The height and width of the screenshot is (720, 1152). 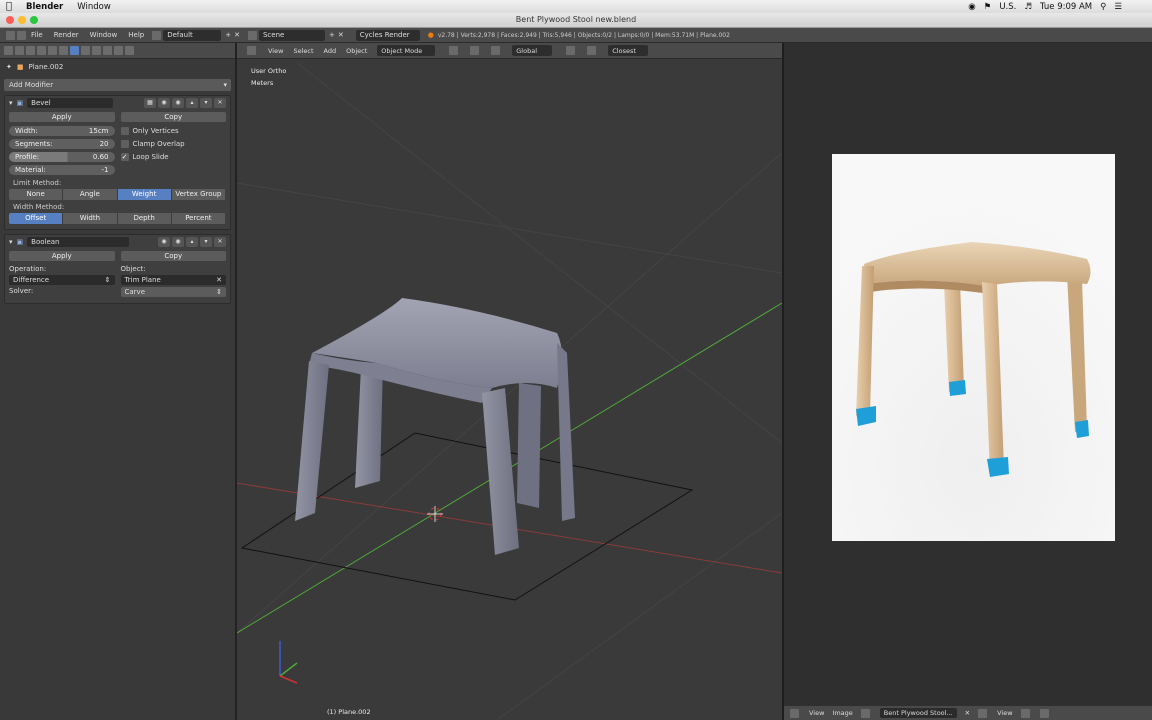 What do you see at coordinates (198, 218) in the screenshot?
I see `width-percent-option: Percent` at bounding box center [198, 218].